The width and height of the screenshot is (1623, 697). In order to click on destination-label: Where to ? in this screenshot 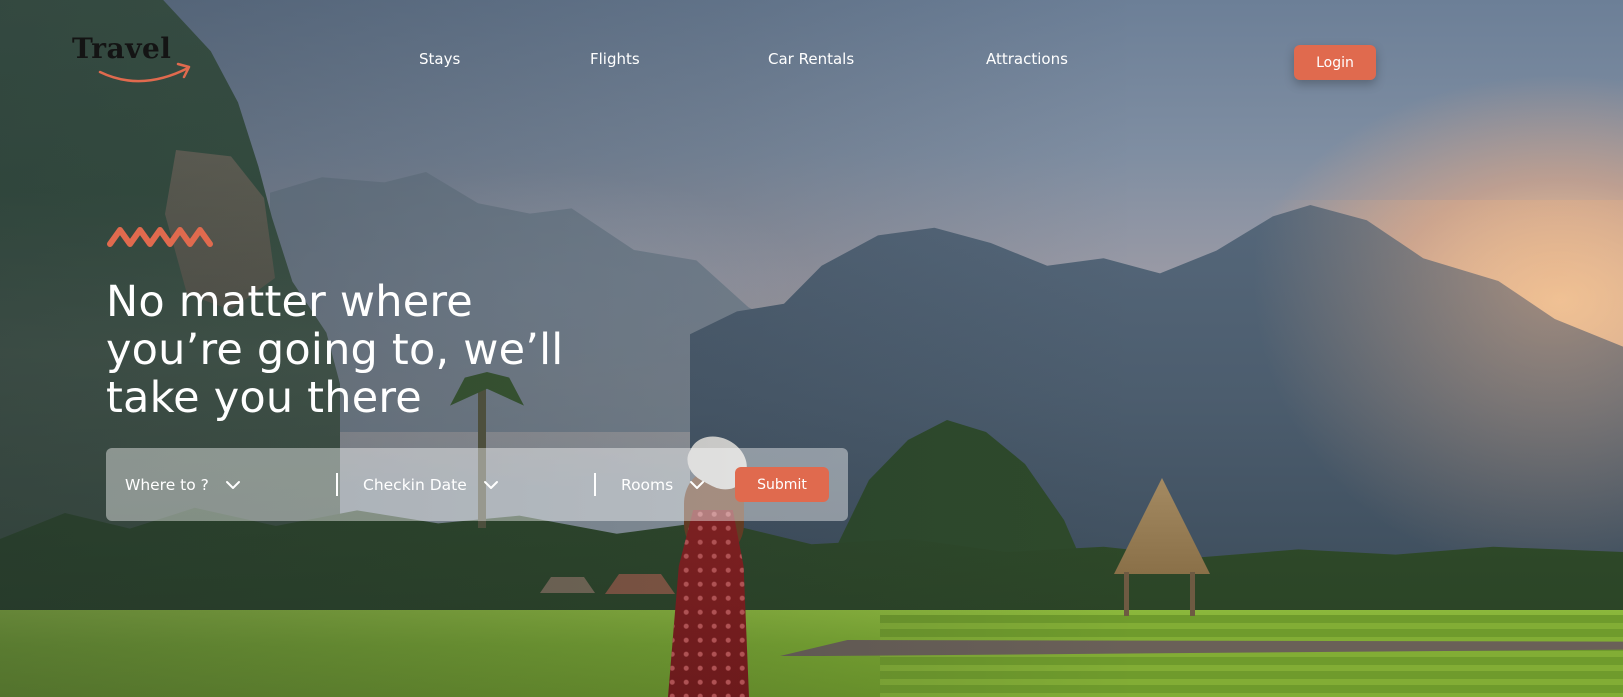, I will do `click(167, 484)`.